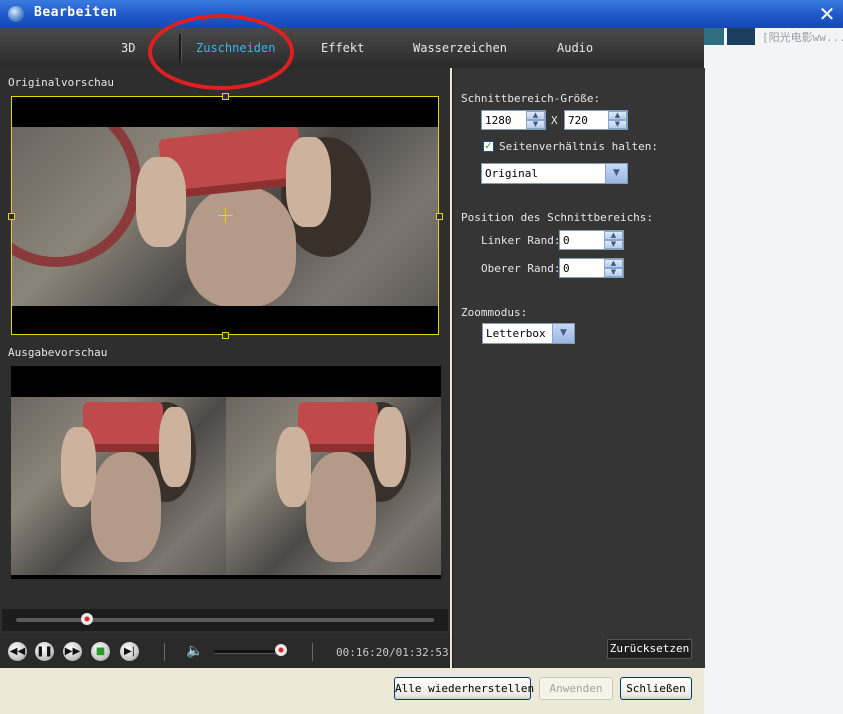 The width and height of the screenshot is (843, 714). What do you see at coordinates (17, 651) in the screenshot?
I see `rewind-icon: ◀◀` at bounding box center [17, 651].